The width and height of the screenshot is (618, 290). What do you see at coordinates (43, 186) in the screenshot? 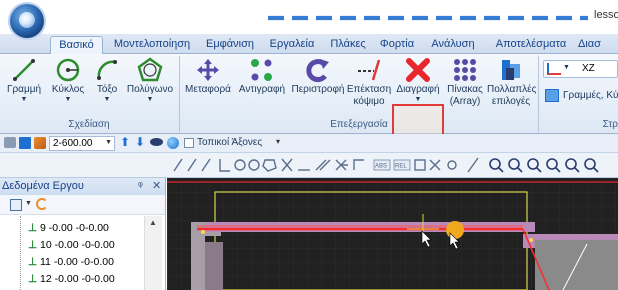
I see `panel-title: Δεδομένα Εργου` at bounding box center [43, 186].